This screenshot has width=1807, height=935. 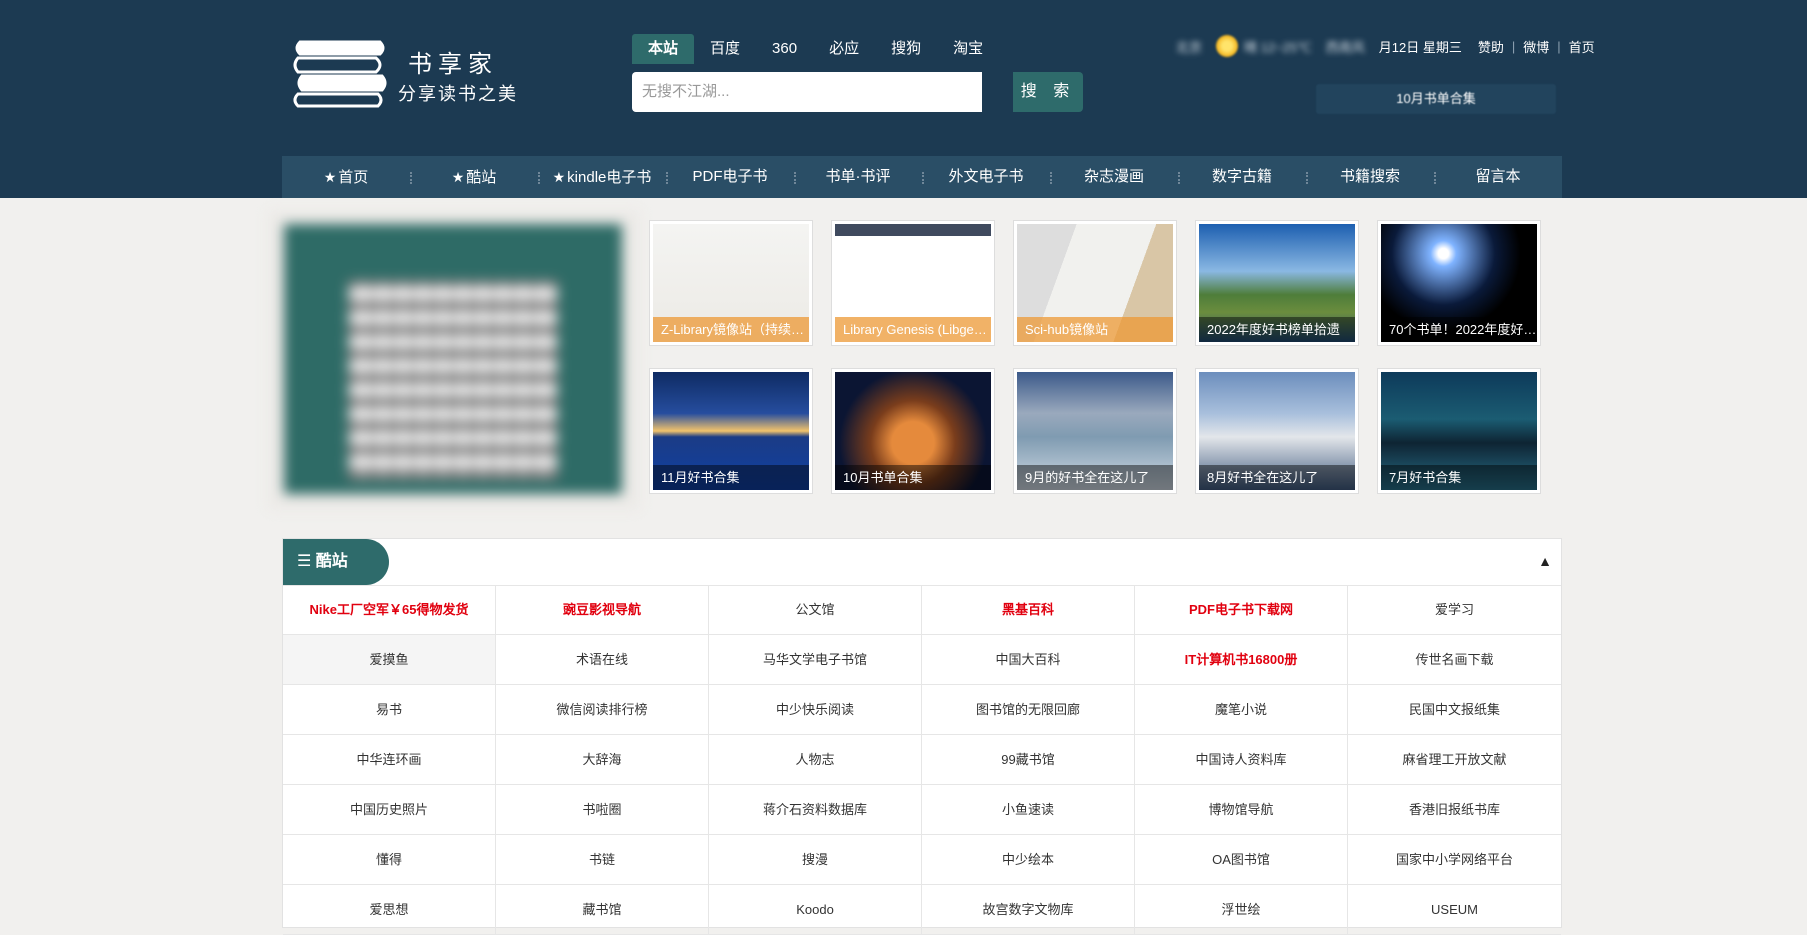 What do you see at coordinates (986, 177) in the screenshot?
I see `nav-item-foreign: 外文电子书` at bounding box center [986, 177].